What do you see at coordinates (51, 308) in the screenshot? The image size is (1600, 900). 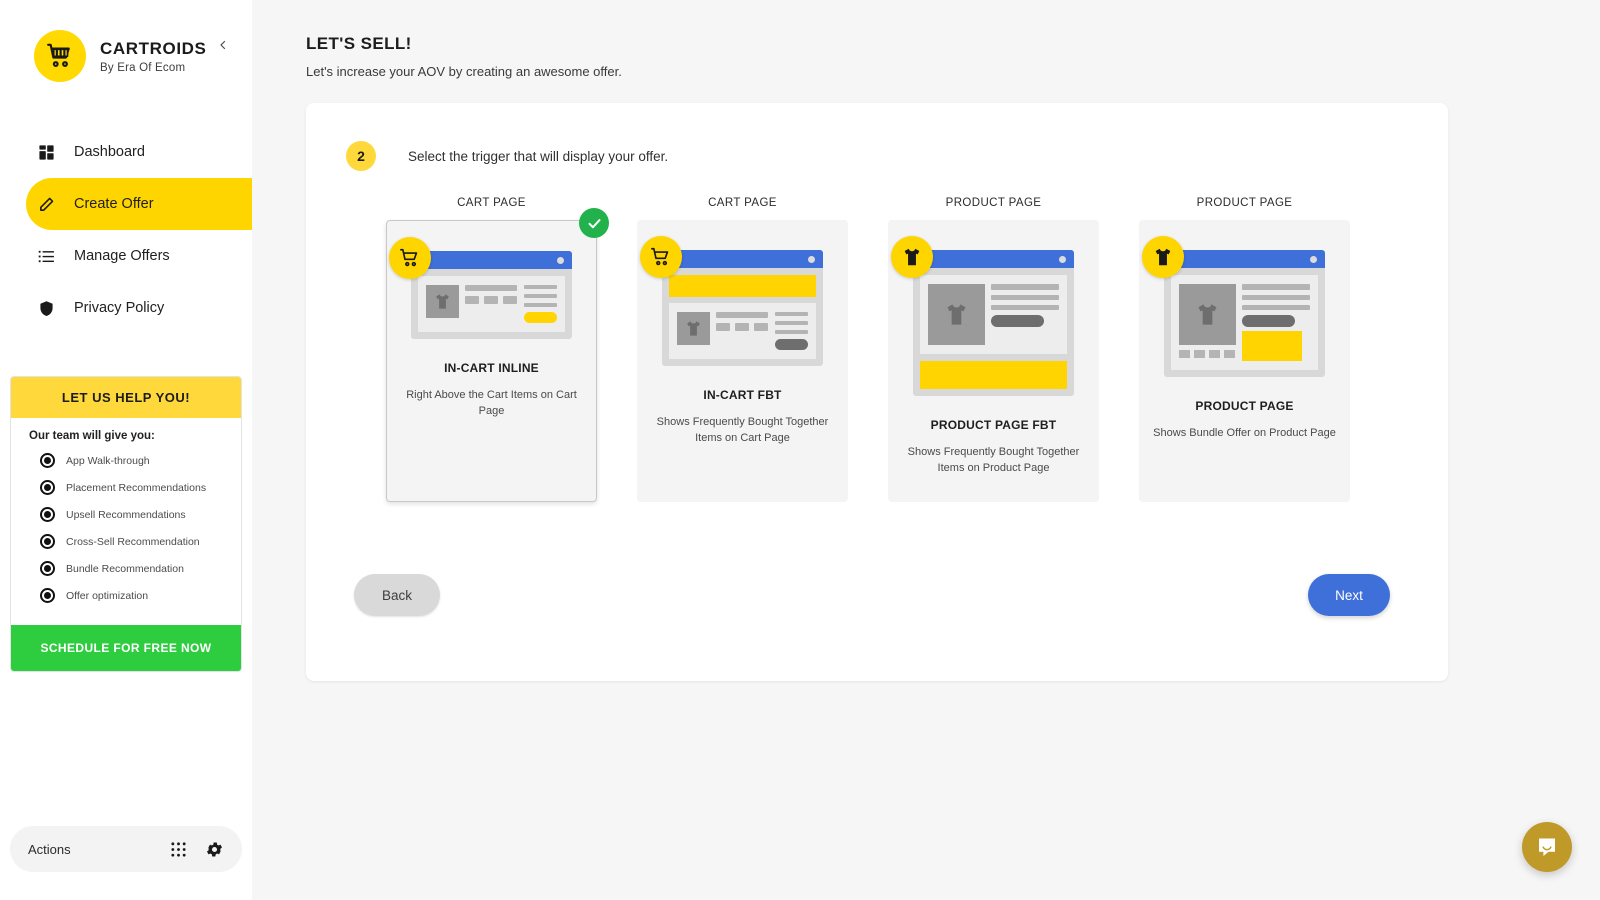 I see `shield-icon` at bounding box center [51, 308].